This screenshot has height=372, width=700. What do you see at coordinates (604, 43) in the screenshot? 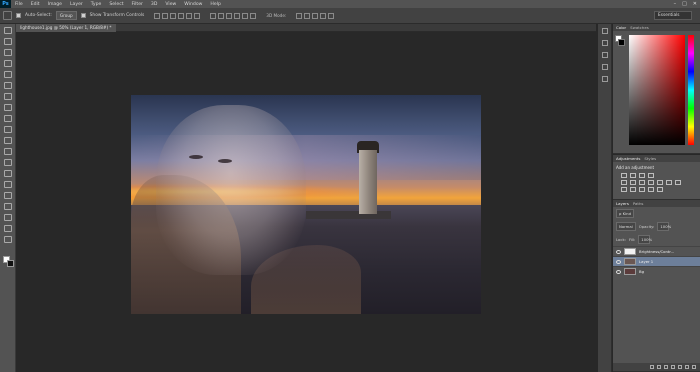
I see `properties-panel-icon` at bounding box center [604, 43].